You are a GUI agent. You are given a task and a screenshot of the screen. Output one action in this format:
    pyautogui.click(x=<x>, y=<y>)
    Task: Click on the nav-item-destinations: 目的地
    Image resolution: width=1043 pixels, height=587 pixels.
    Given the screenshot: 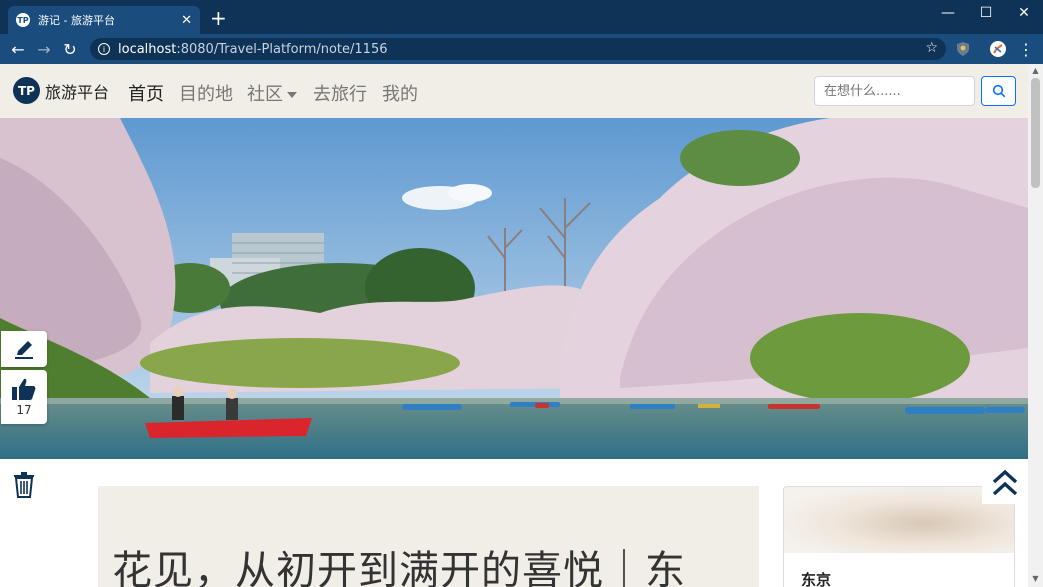 What is the action you would take?
    pyautogui.click(x=206, y=93)
    